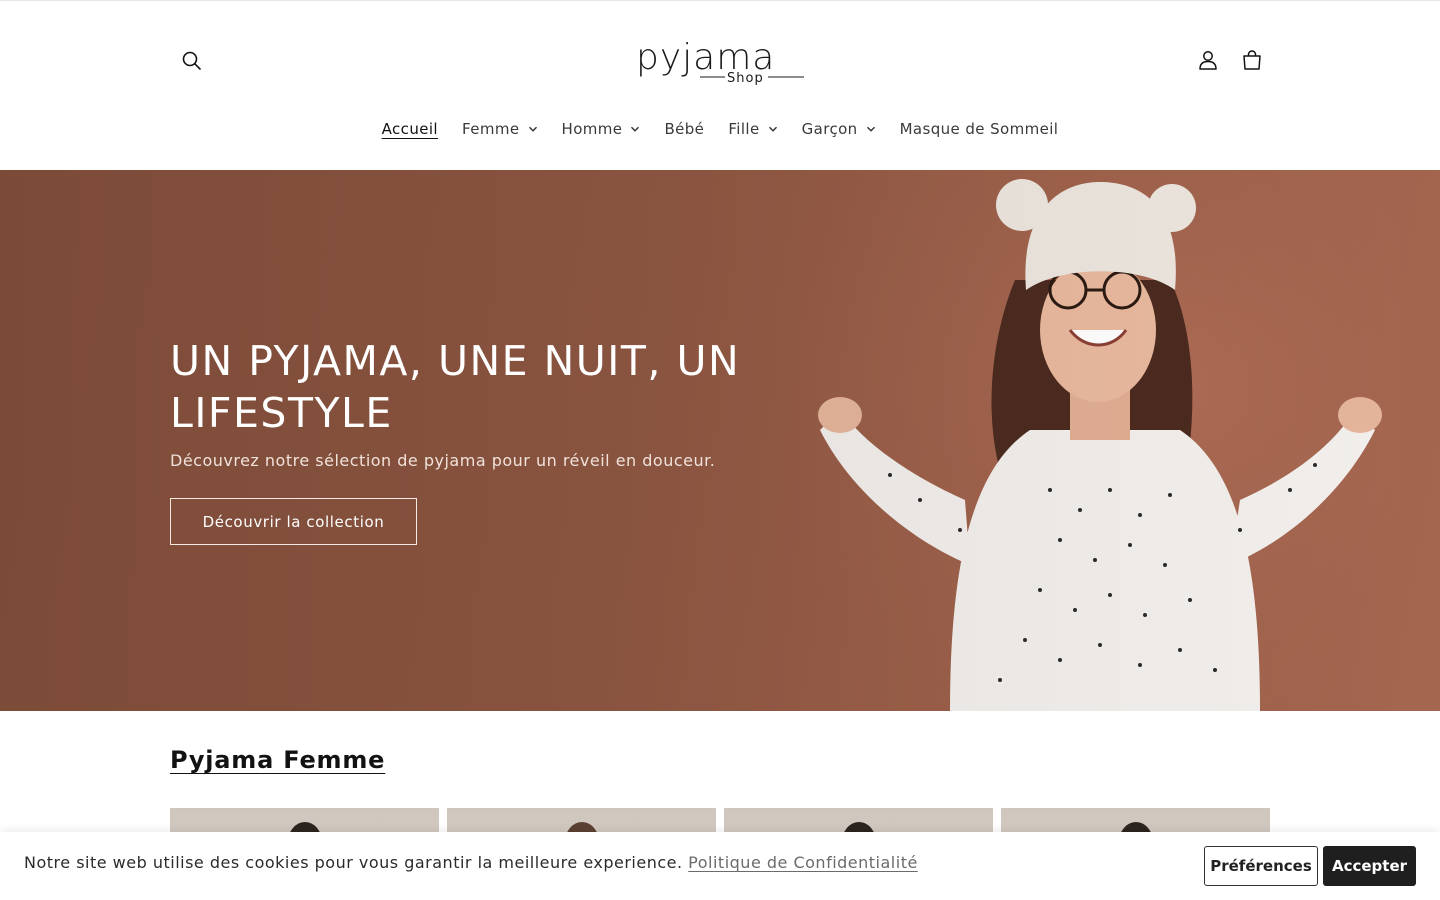 The width and height of the screenshot is (1440, 900). I want to click on hero-title: UN PYJAMA, UNE NUIT, UN LIFESTYLE, so click(455, 387).